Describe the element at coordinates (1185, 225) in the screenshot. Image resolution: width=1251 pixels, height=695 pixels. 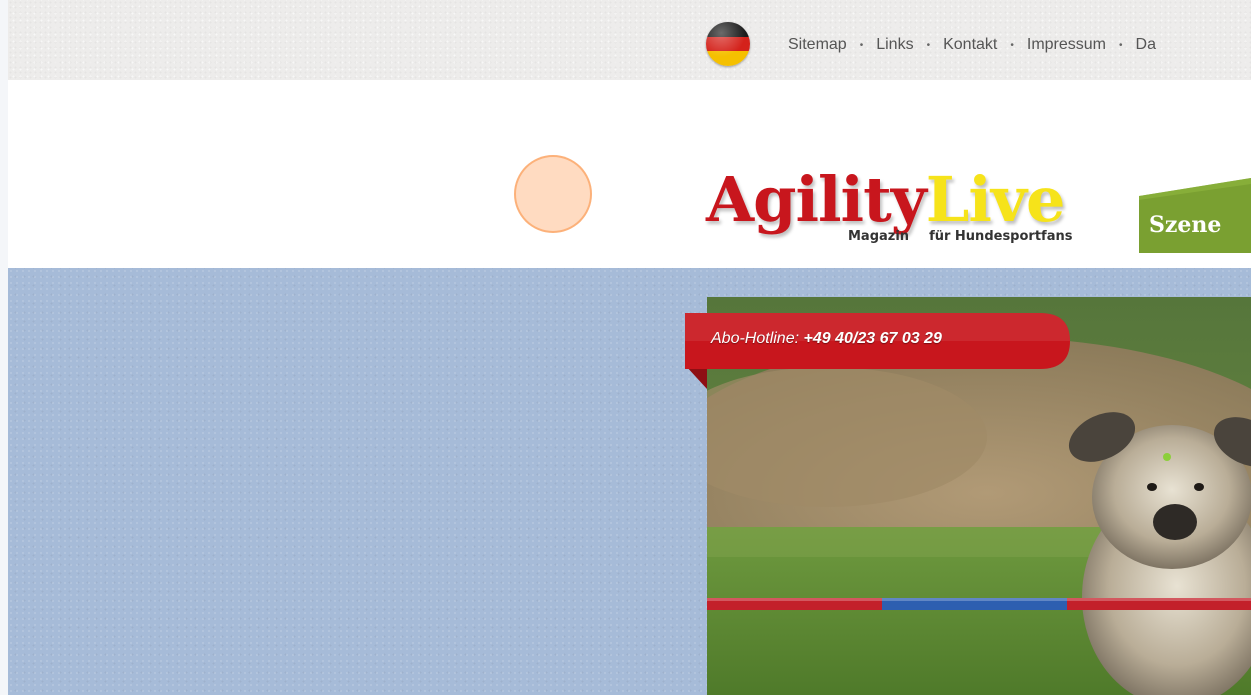
I see `tab-label: Szene` at that location.